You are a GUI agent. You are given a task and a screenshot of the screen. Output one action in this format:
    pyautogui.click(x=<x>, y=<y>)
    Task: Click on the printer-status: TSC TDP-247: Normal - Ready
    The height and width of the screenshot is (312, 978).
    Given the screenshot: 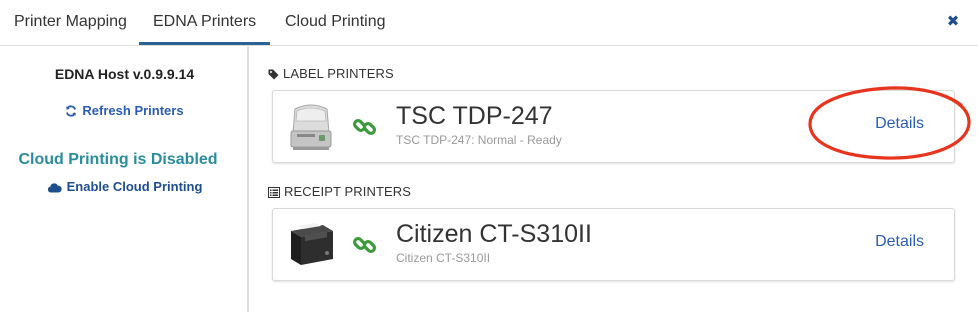 What is the action you would take?
    pyautogui.click(x=479, y=140)
    